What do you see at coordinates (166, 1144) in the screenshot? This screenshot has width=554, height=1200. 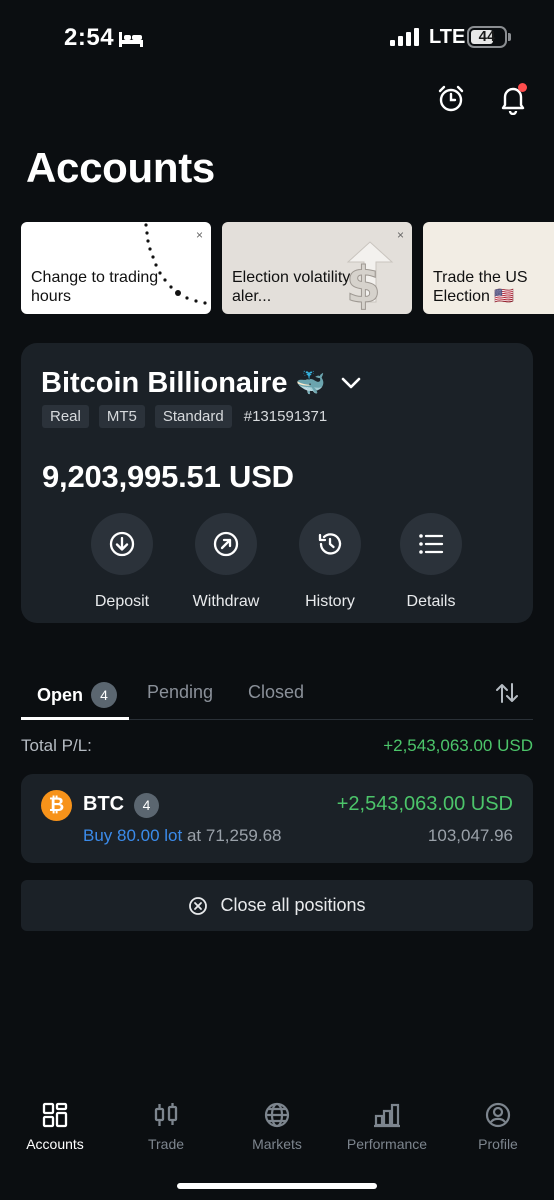 I see `nav-trade-label: Trade` at bounding box center [166, 1144].